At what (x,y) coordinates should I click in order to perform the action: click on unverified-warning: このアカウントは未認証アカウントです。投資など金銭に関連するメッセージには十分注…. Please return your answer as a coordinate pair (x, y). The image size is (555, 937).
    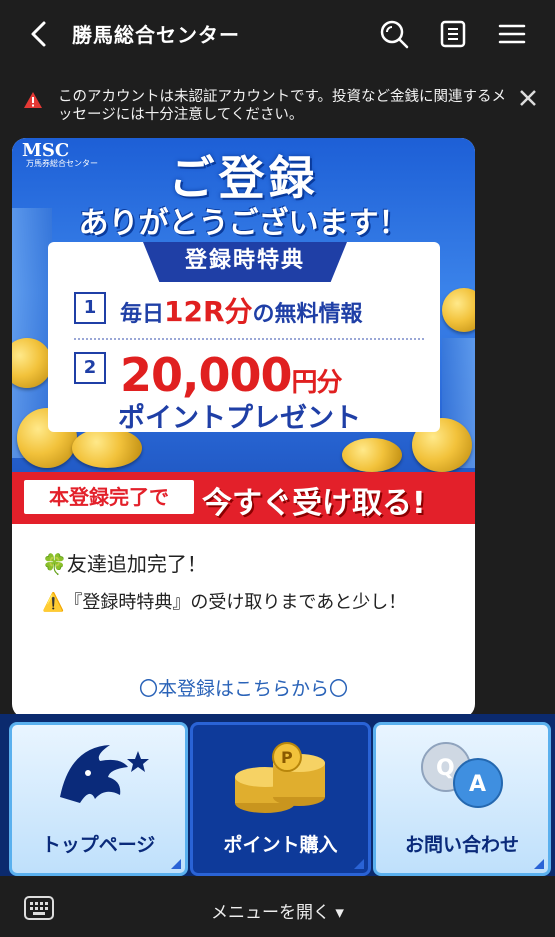
    Looking at the image, I should click on (277, 104).